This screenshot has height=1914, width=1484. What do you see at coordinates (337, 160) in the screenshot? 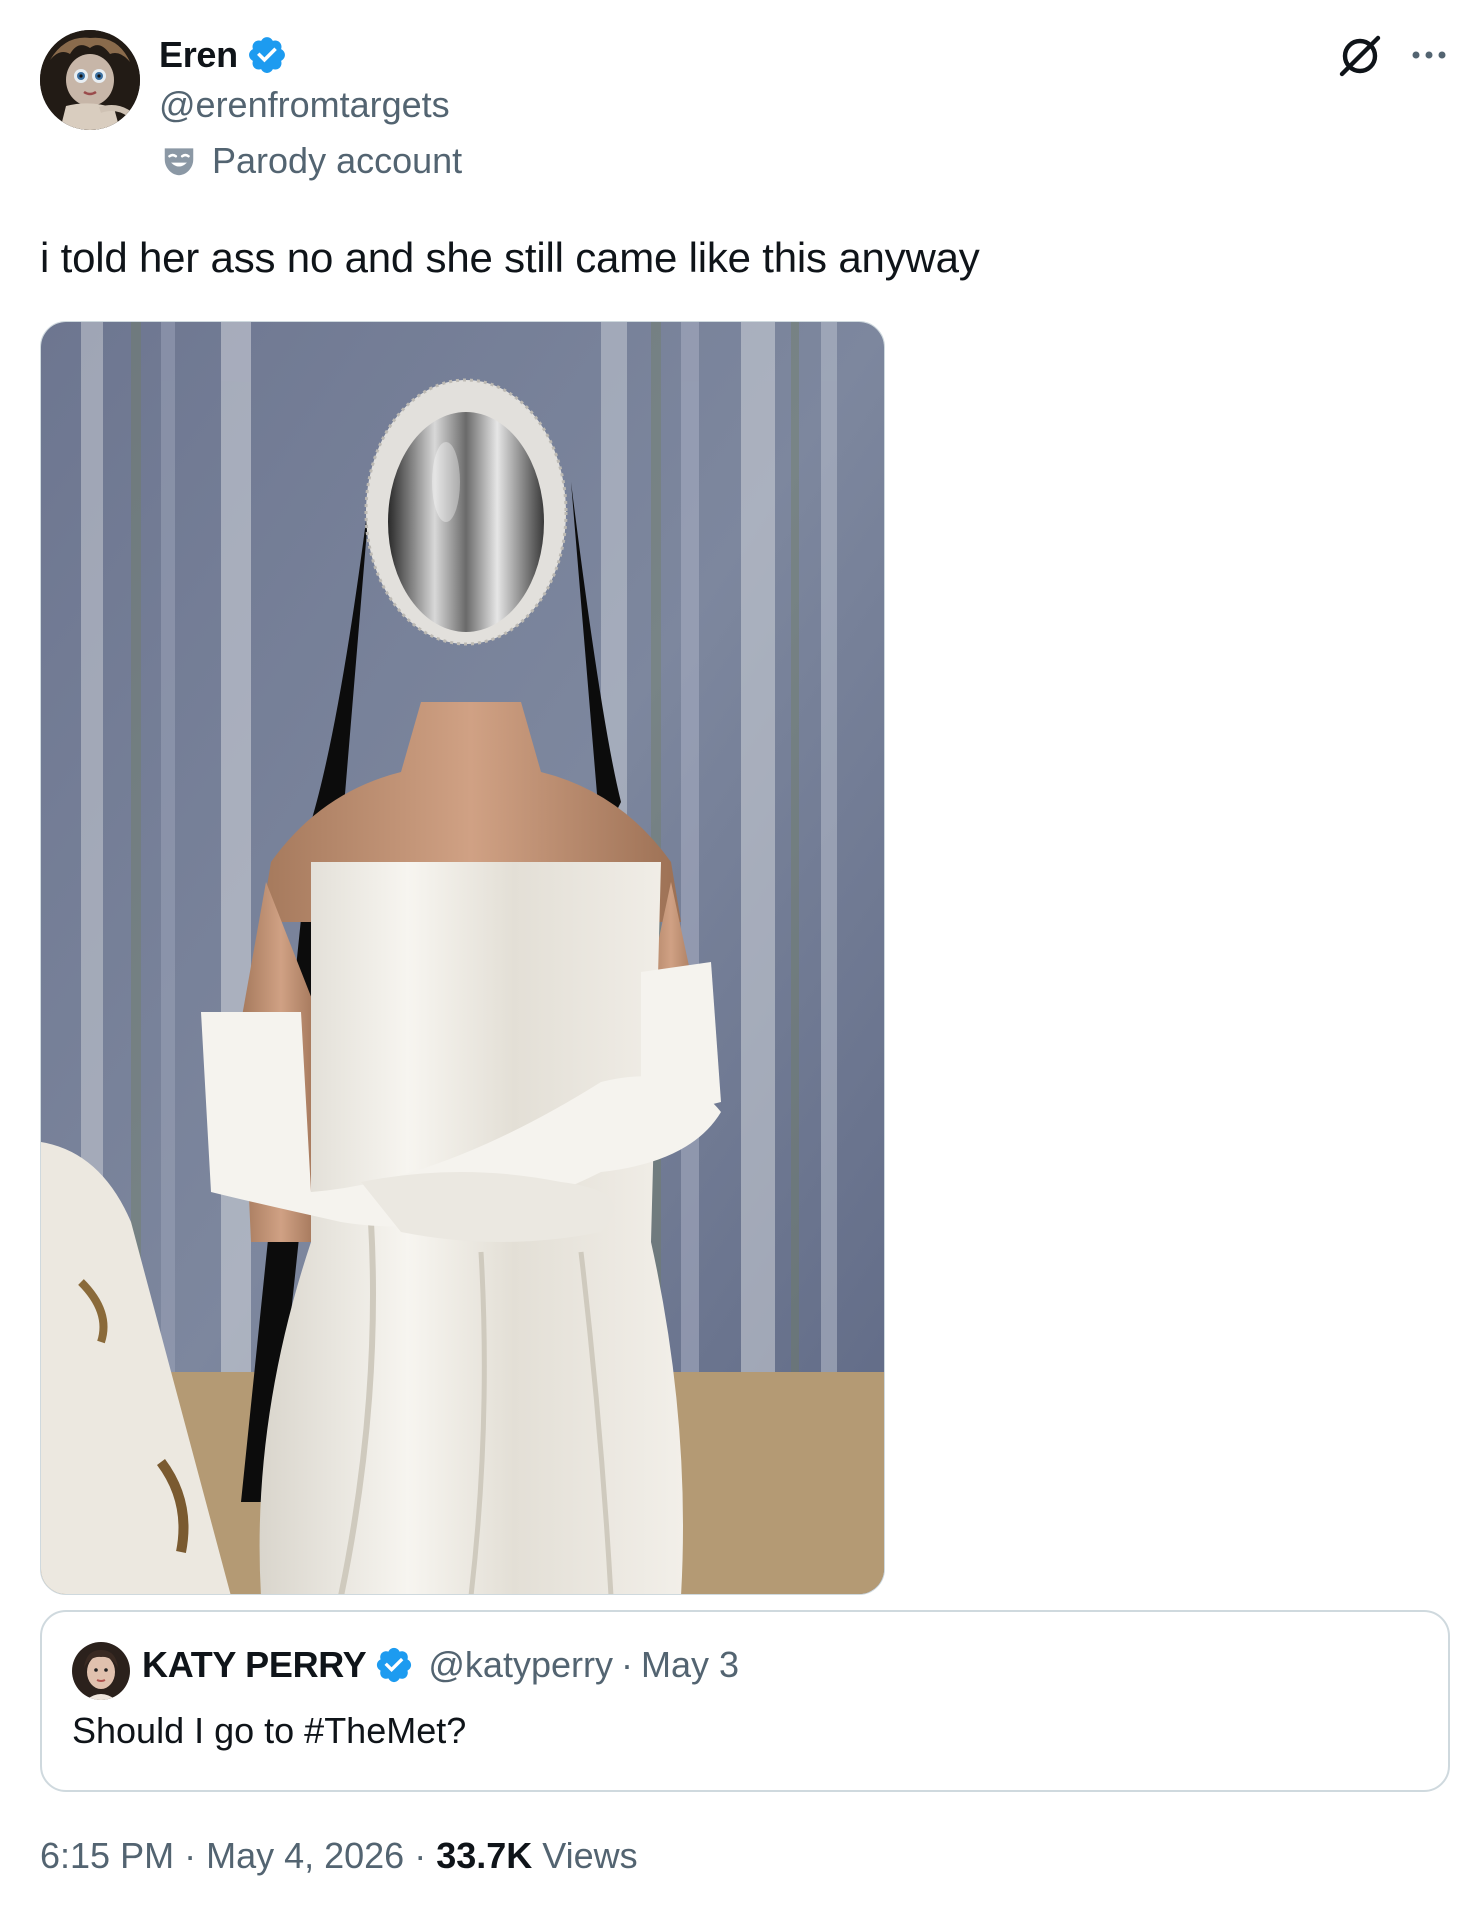
I see `parody-account-text: Parody account` at bounding box center [337, 160].